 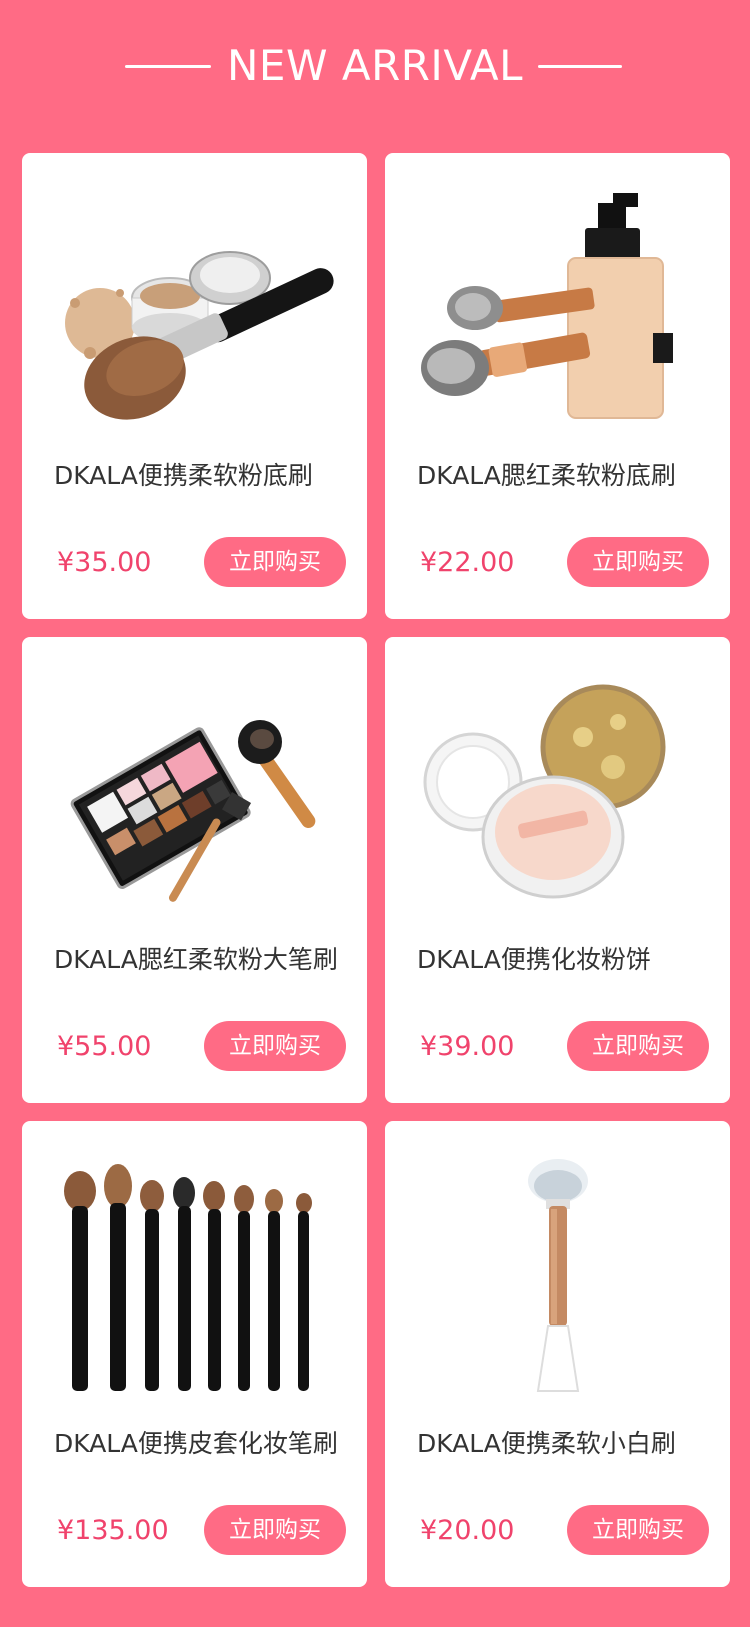 I want to click on product-price: ¥20.00, so click(x=467, y=1530).